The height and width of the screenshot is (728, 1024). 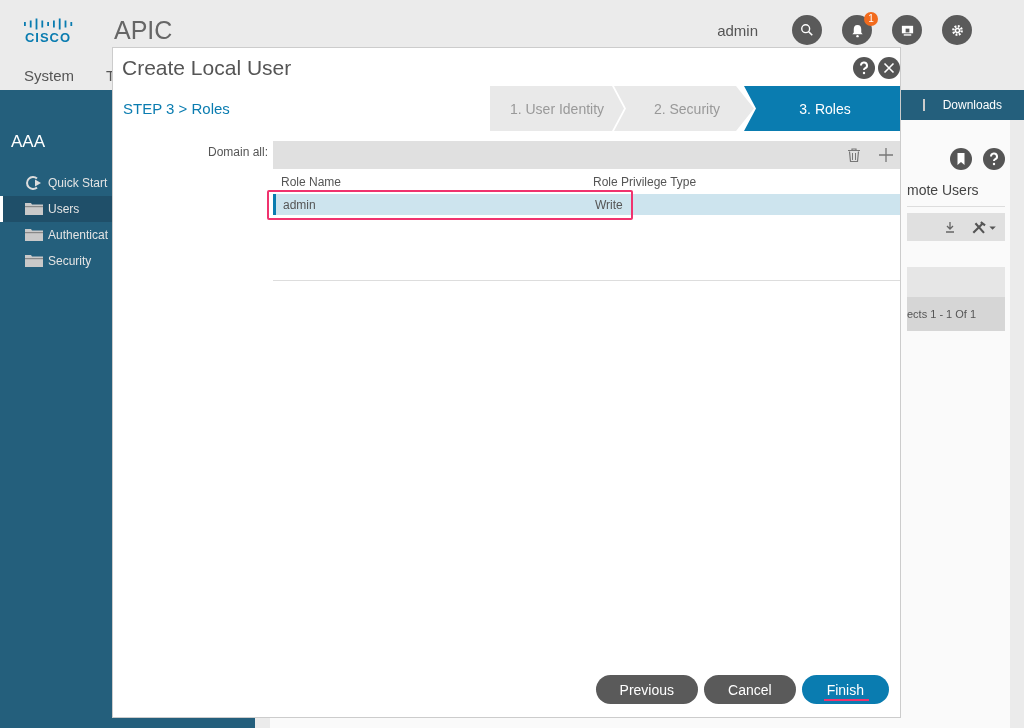 I want to click on monitor-button, so click(x=907, y=30).